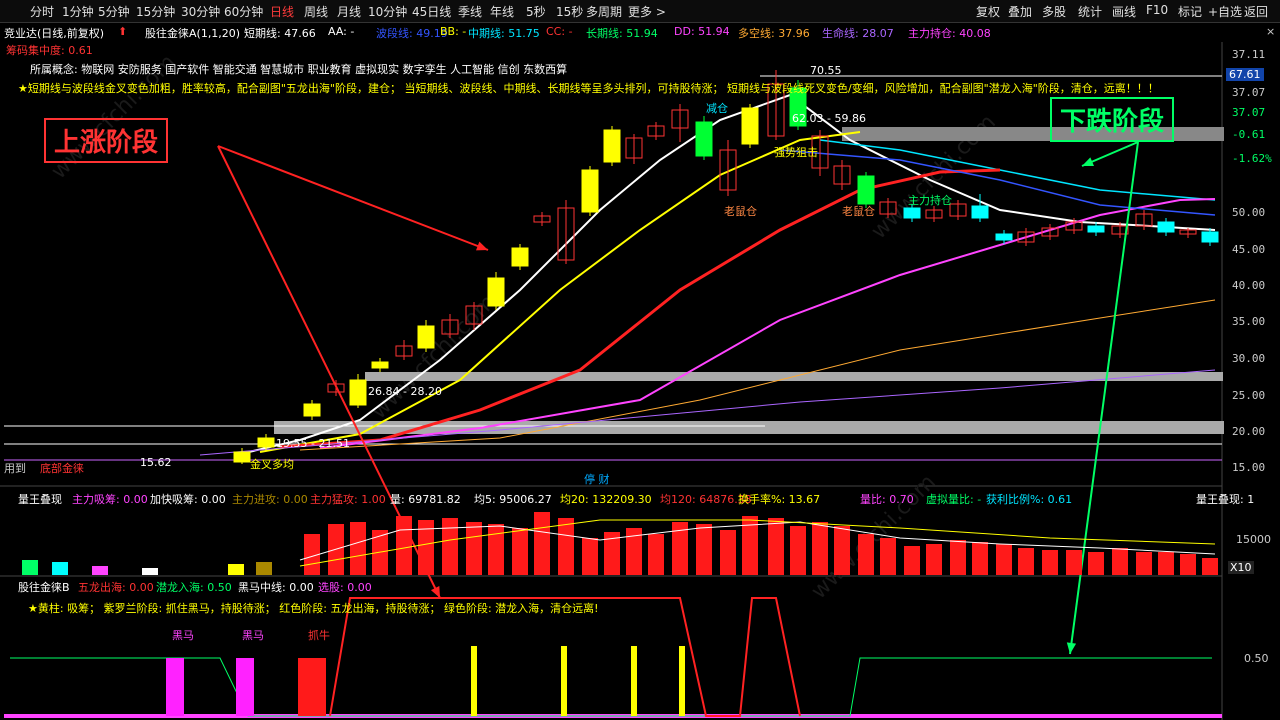 The width and height of the screenshot is (1280, 720). Describe the element at coordinates (740, 211) in the screenshot. I see `rat-label-1: 老鼠仓` at that location.